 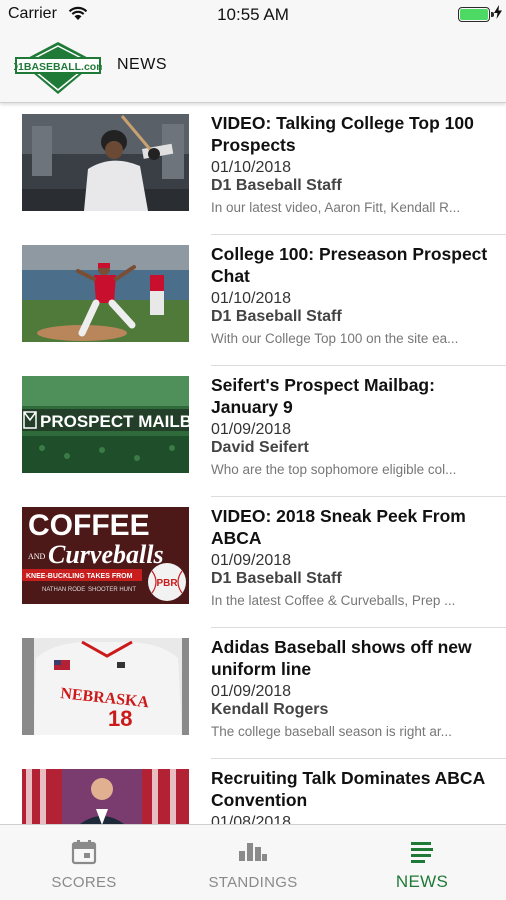 I want to click on svg-text: 18, so click(x=120, y=718).